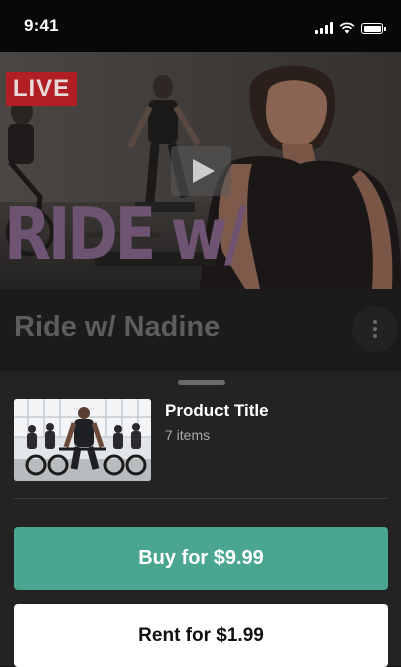  What do you see at coordinates (117, 327) in the screenshot?
I see `page-title: Ride w/ Nadine` at bounding box center [117, 327].